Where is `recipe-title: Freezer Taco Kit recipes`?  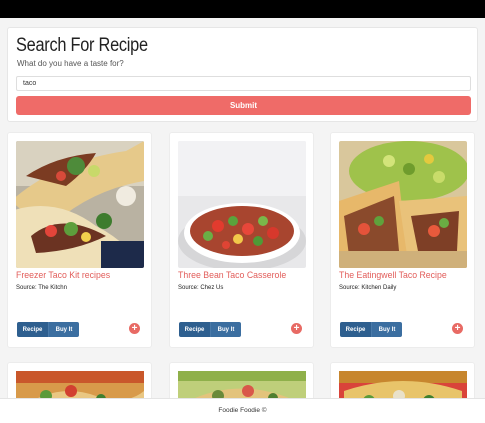 recipe-title: Freezer Taco Kit recipes is located at coordinates (63, 275).